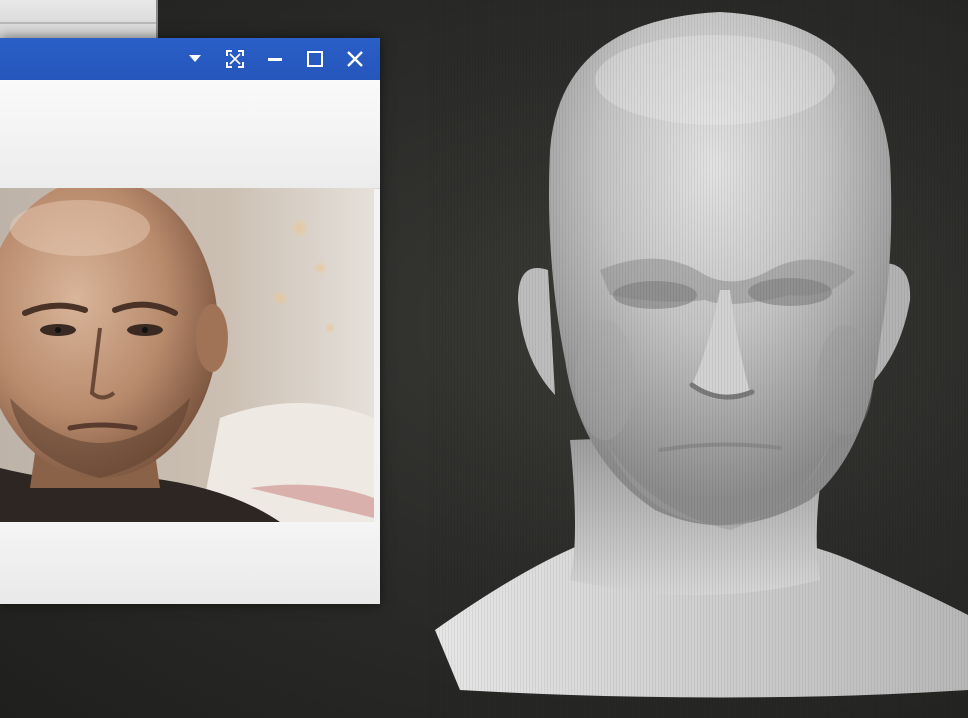  I want to click on reference-window-titlebar, so click(190, 59).